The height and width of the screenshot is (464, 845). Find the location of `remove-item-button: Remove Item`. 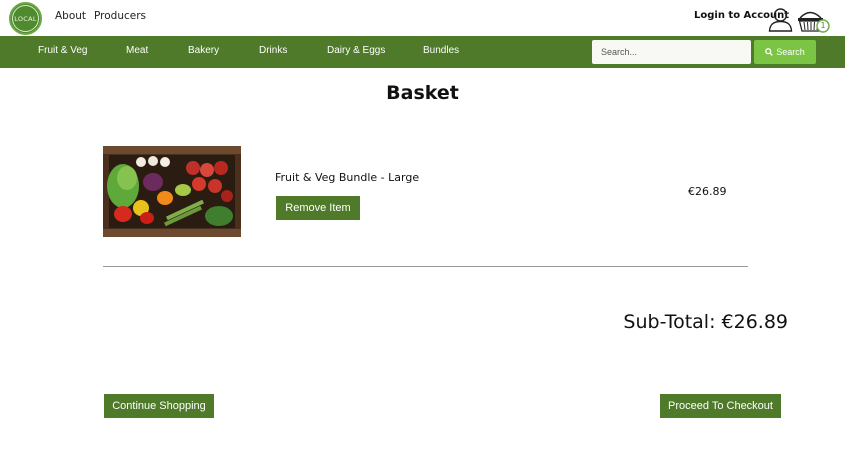

remove-item-button: Remove Item is located at coordinates (318, 208).